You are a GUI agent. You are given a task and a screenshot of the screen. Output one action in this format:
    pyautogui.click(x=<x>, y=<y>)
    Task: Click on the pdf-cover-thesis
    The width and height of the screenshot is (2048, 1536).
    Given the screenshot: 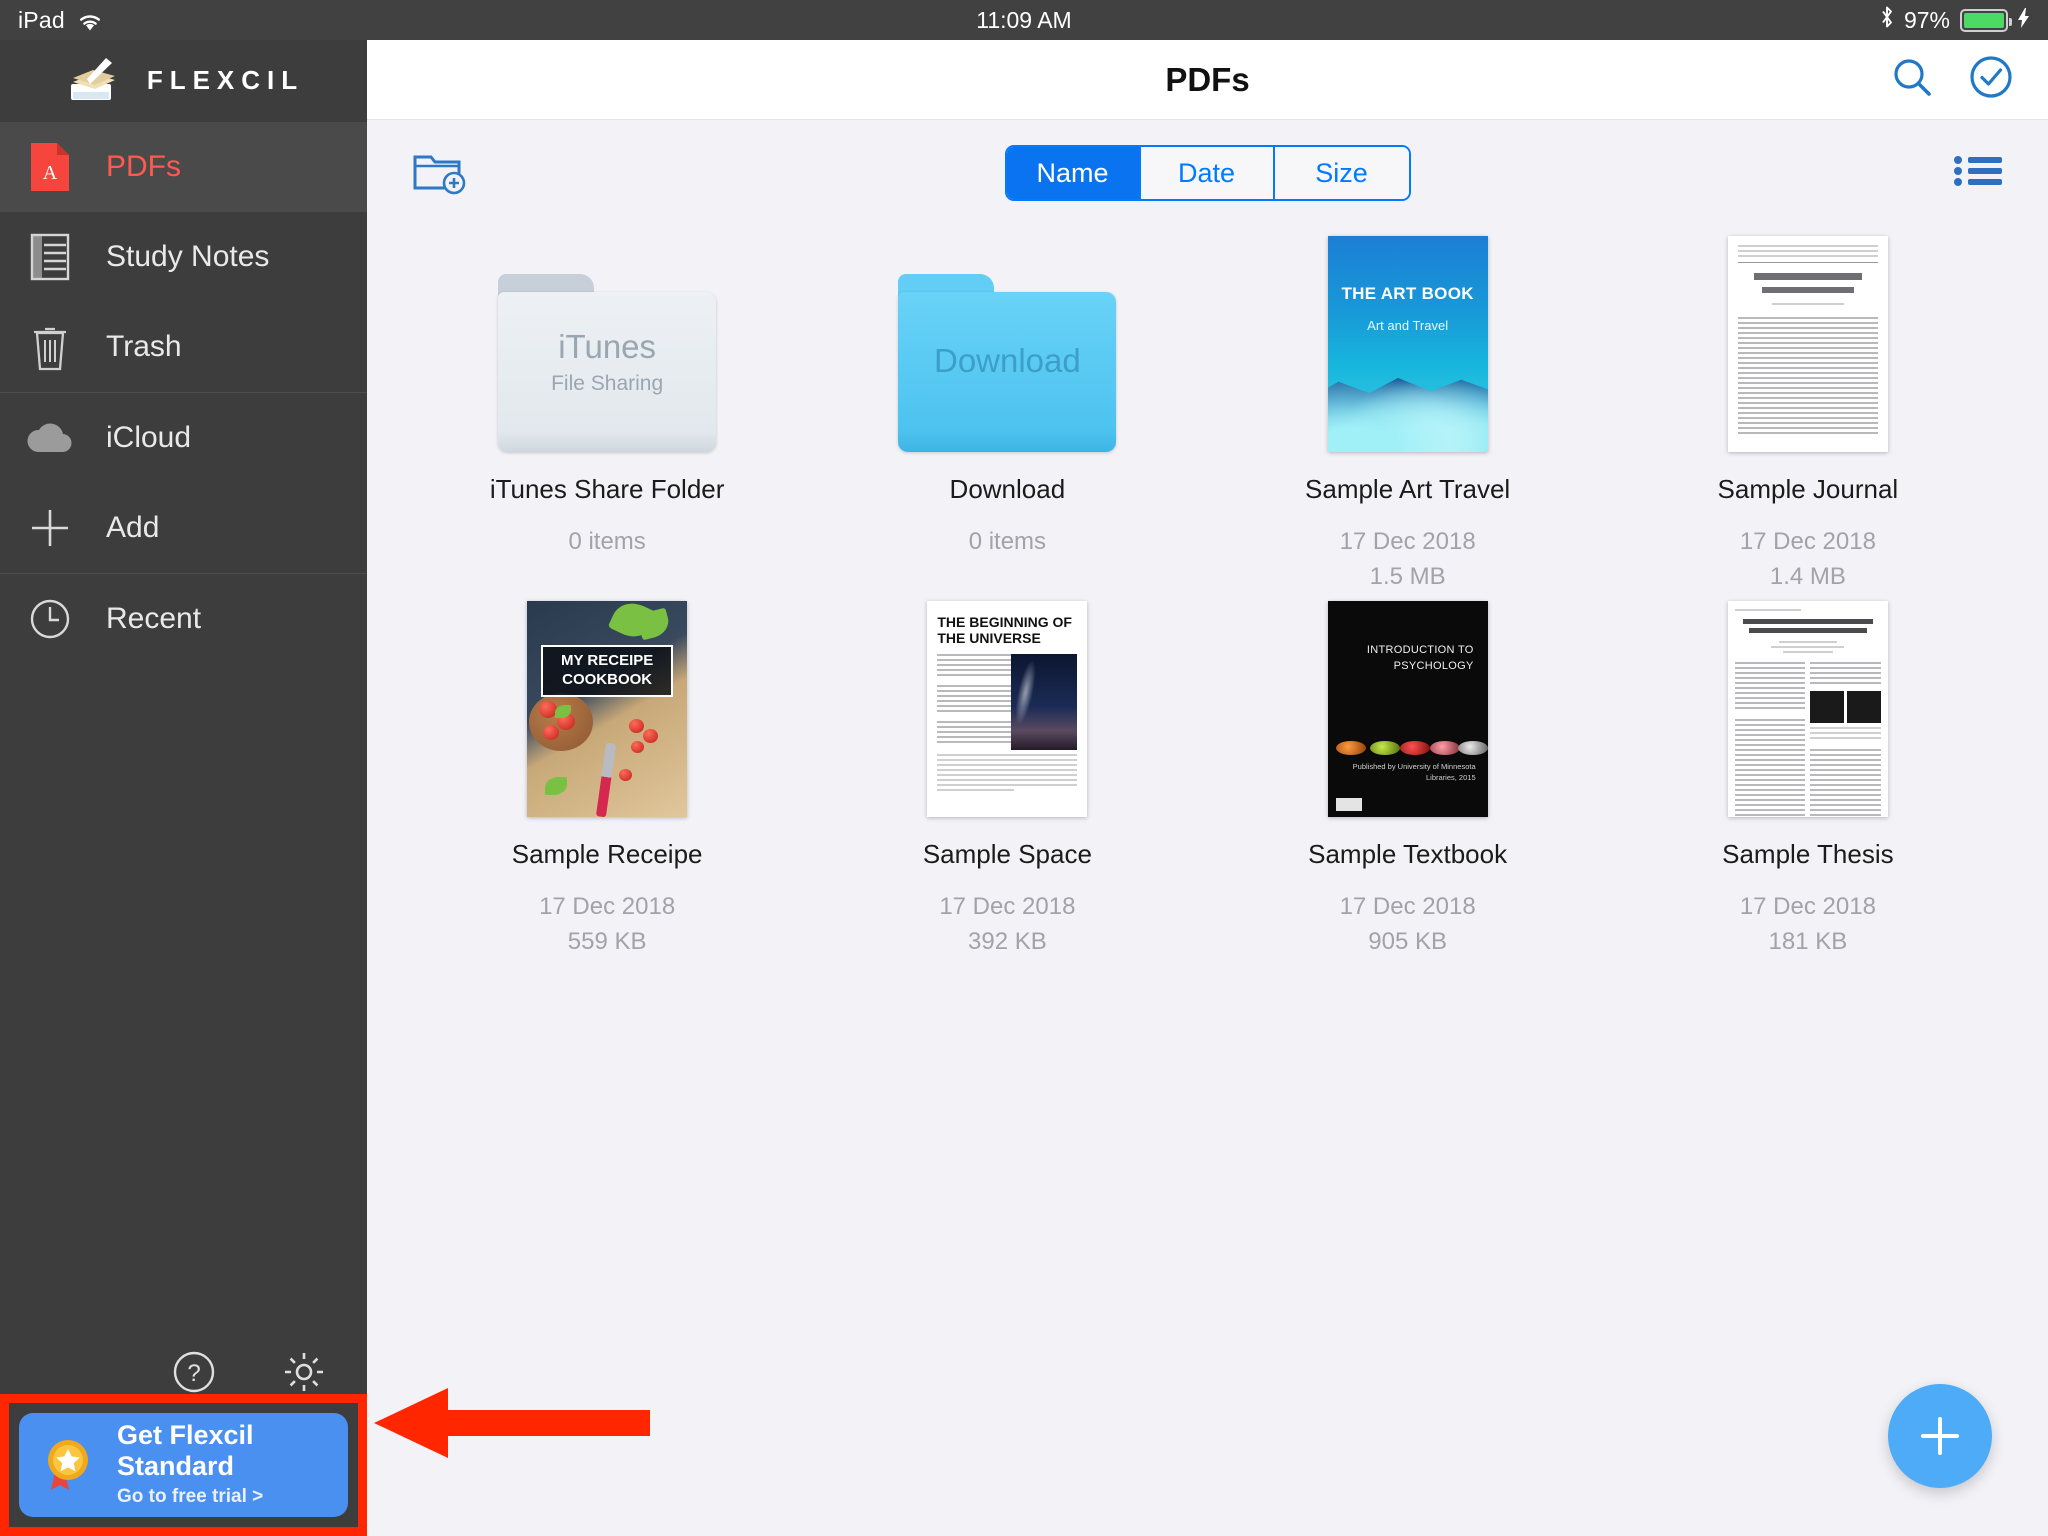 What is the action you would take?
    pyautogui.click(x=1807, y=709)
    